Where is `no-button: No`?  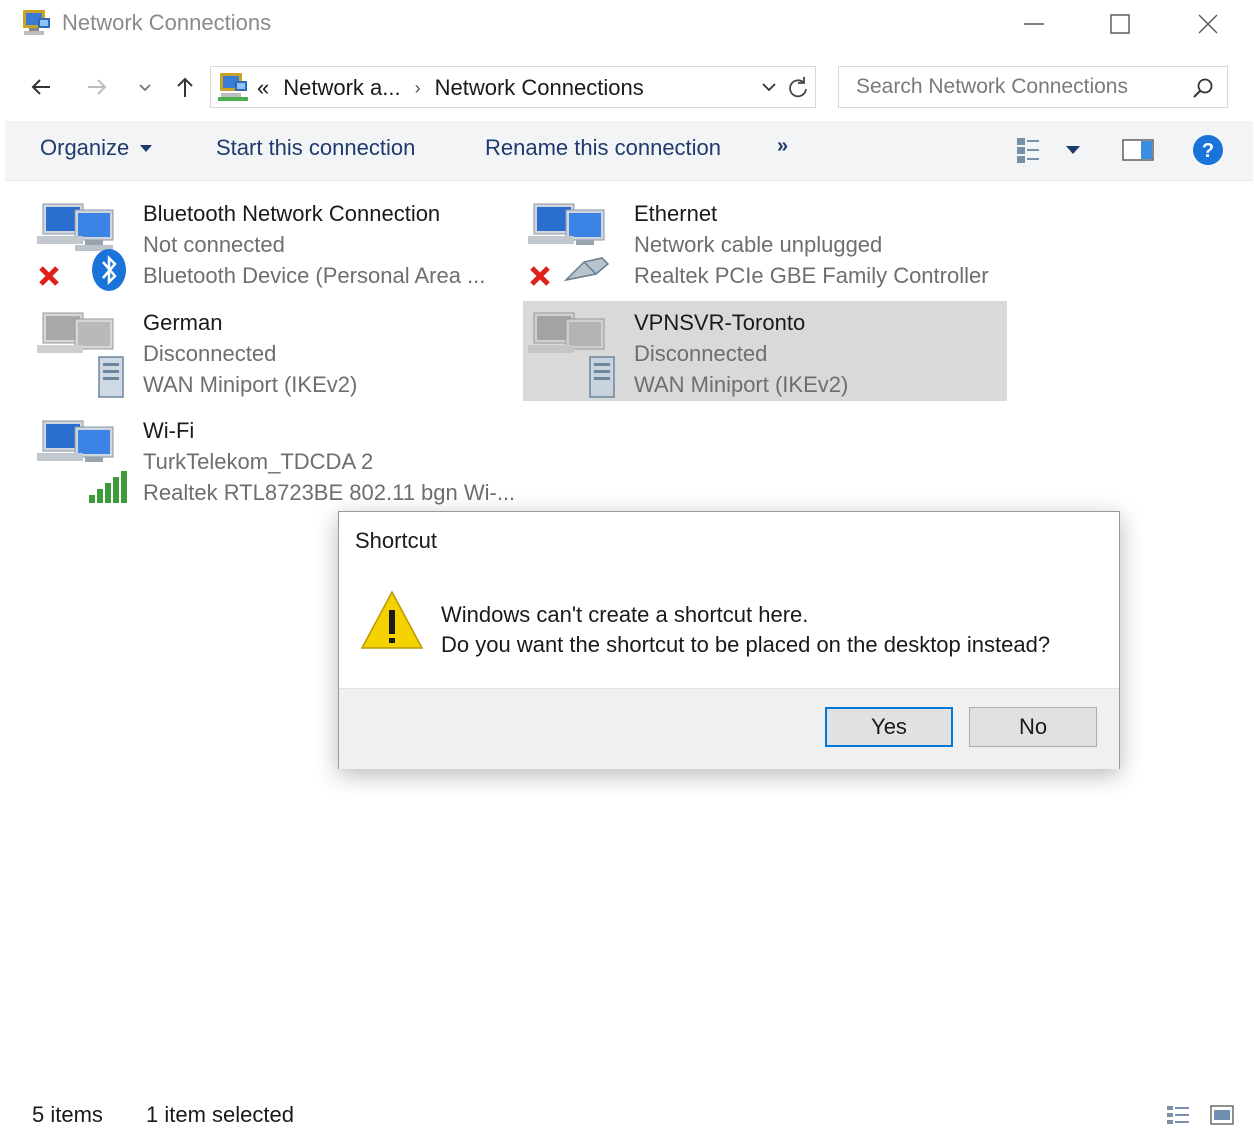 no-button: No is located at coordinates (1033, 727).